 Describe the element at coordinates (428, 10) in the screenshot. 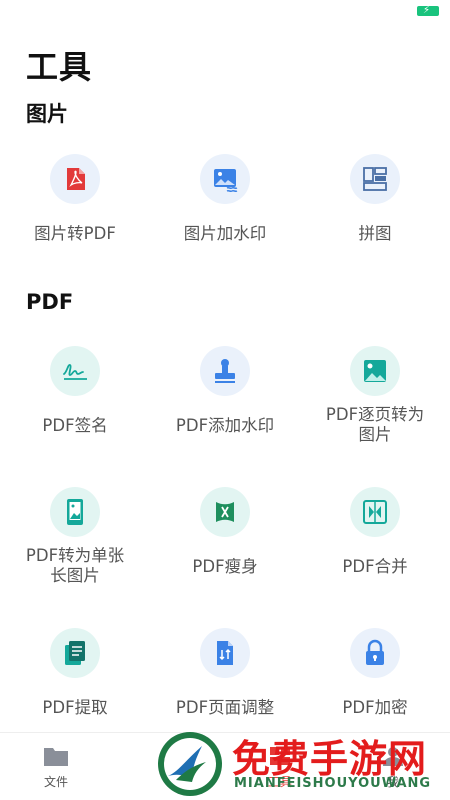

I see `battery-icon: ⚡` at that location.